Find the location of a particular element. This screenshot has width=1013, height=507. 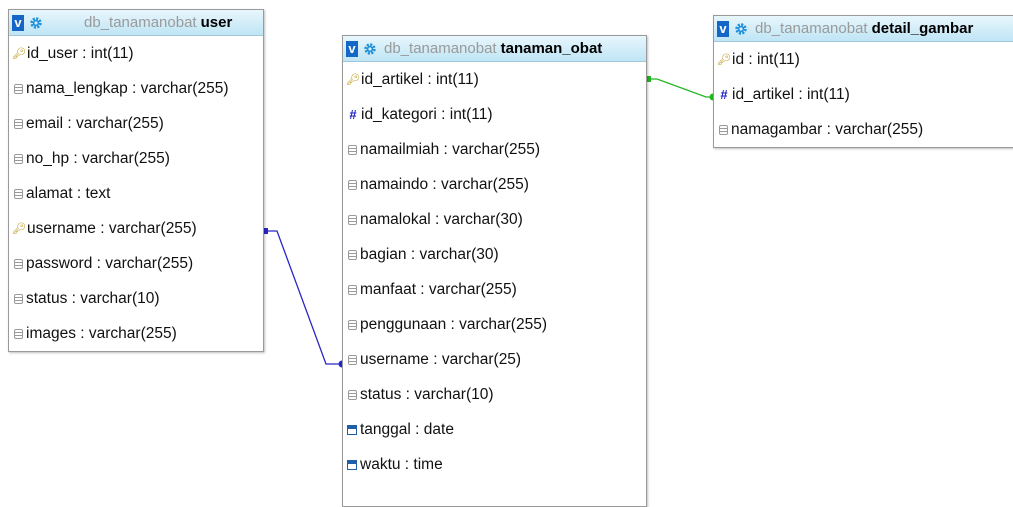

column-label: no_hp : varchar(255) is located at coordinates (98, 158).